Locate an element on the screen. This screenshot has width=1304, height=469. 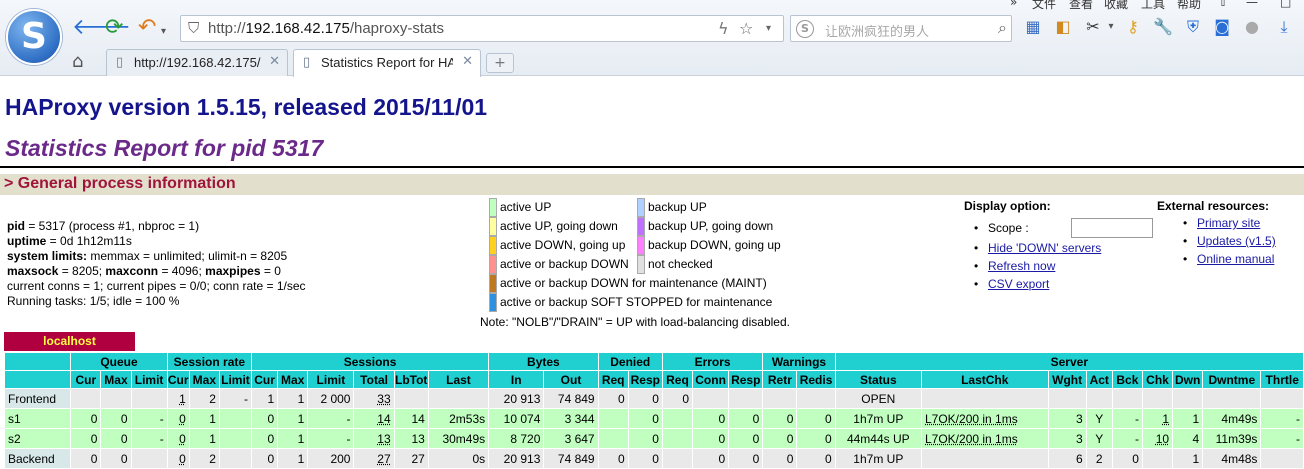
new-tab-button: + is located at coordinates (500, 63).